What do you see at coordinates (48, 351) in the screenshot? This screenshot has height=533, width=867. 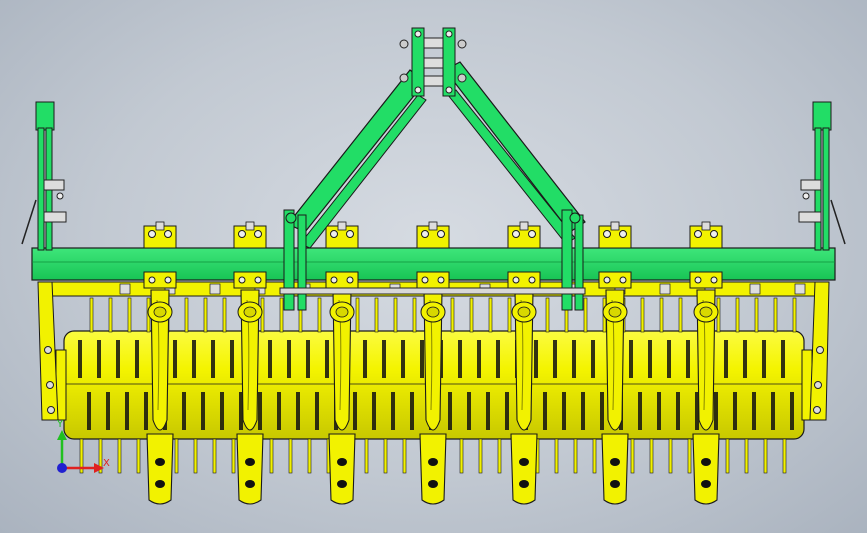 I see `left-side-plate` at bounding box center [48, 351].